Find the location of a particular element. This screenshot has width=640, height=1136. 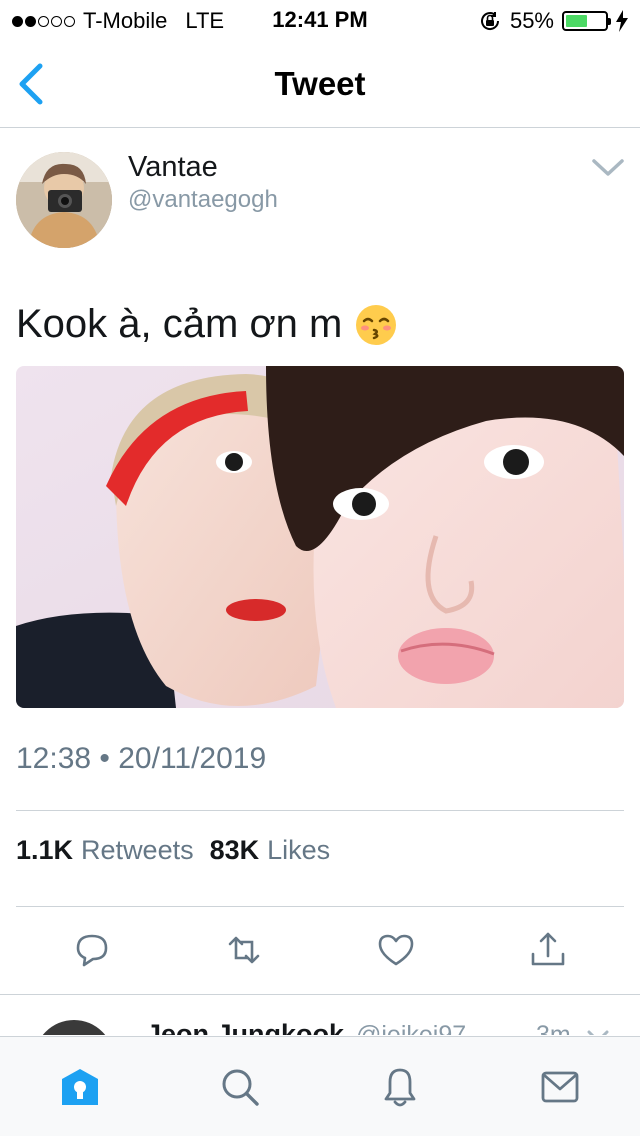

tweet-timestamp: 12:38 • 20/11/2019 is located at coordinates (141, 758).